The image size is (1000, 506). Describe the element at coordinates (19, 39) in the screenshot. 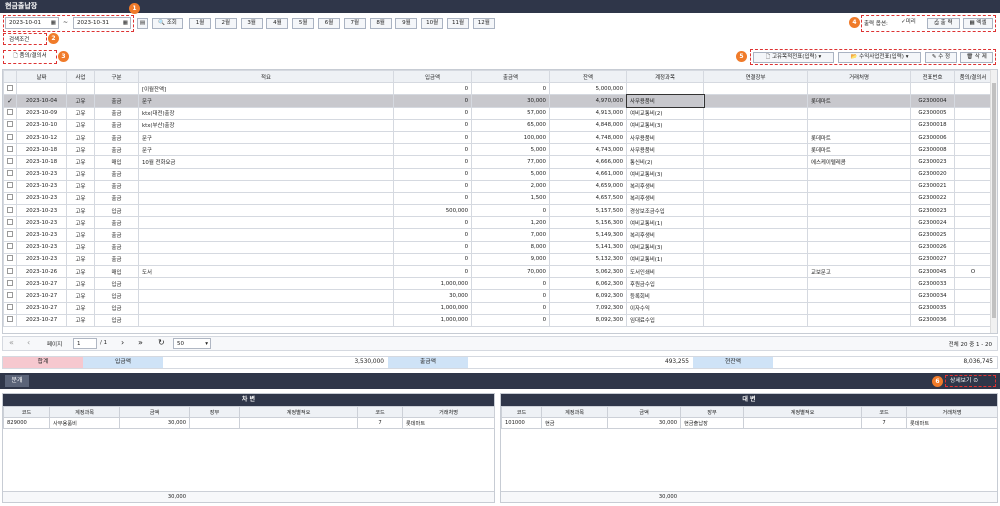

I see `search-condition-label: 검색조건` at that location.